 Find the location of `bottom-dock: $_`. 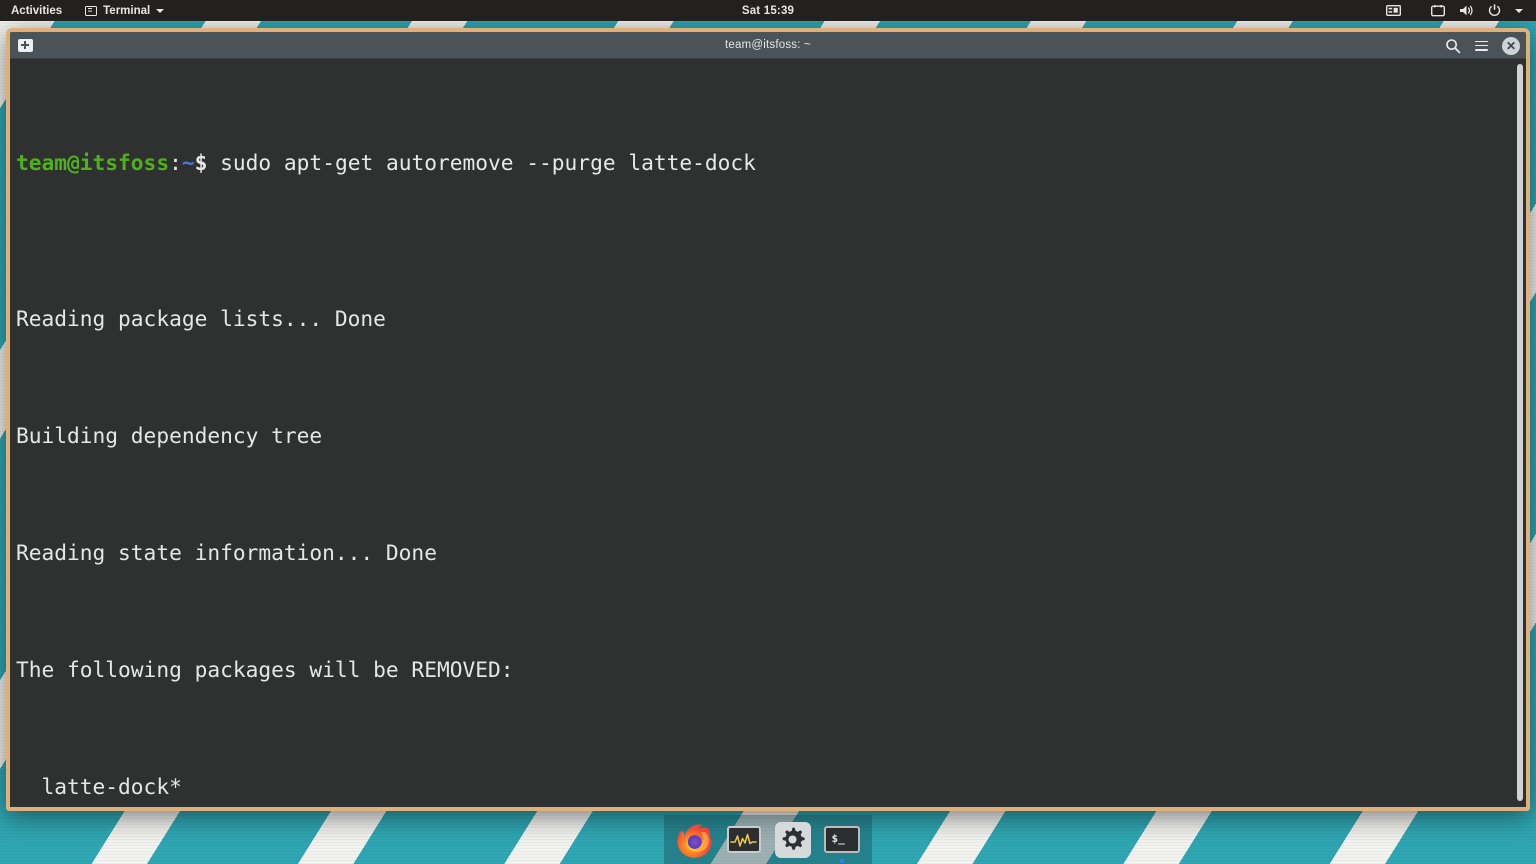

bottom-dock: $_ is located at coordinates (768, 839).